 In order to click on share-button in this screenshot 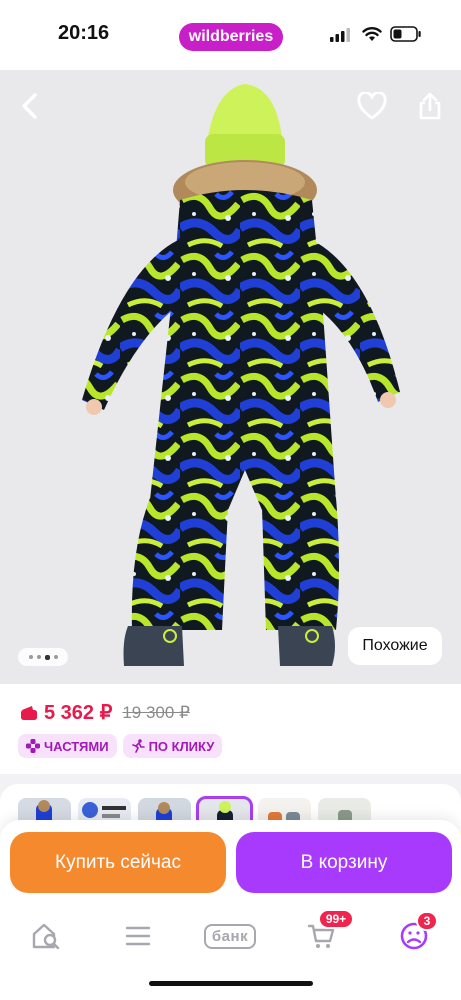, I will do `click(430, 106)`.